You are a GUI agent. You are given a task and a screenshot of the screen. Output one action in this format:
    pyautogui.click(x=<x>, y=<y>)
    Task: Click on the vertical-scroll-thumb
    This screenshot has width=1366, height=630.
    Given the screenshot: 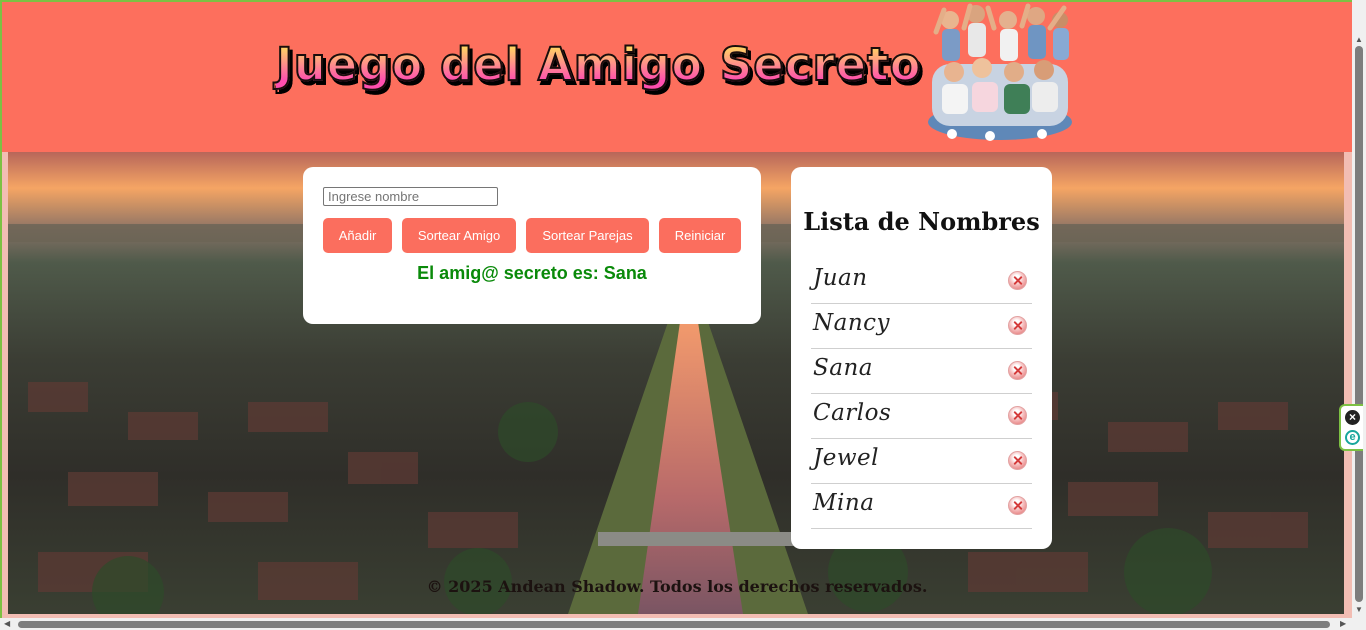 What is the action you would take?
    pyautogui.click(x=1359, y=324)
    